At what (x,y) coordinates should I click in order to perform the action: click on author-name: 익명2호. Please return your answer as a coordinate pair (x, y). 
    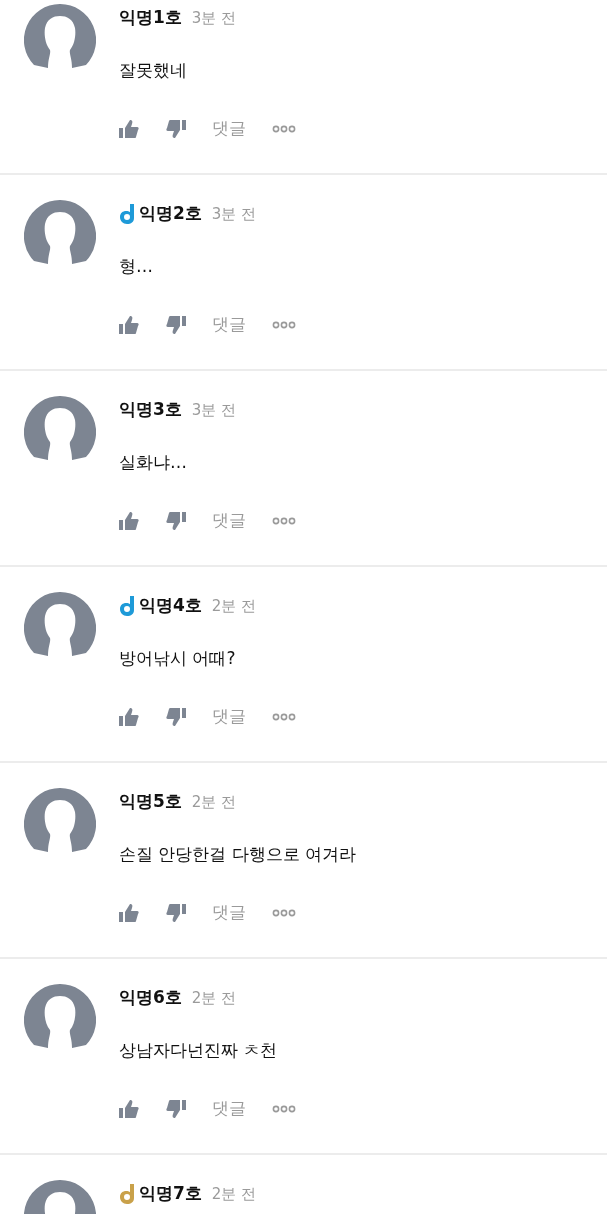
    Looking at the image, I should click on (170, 214).